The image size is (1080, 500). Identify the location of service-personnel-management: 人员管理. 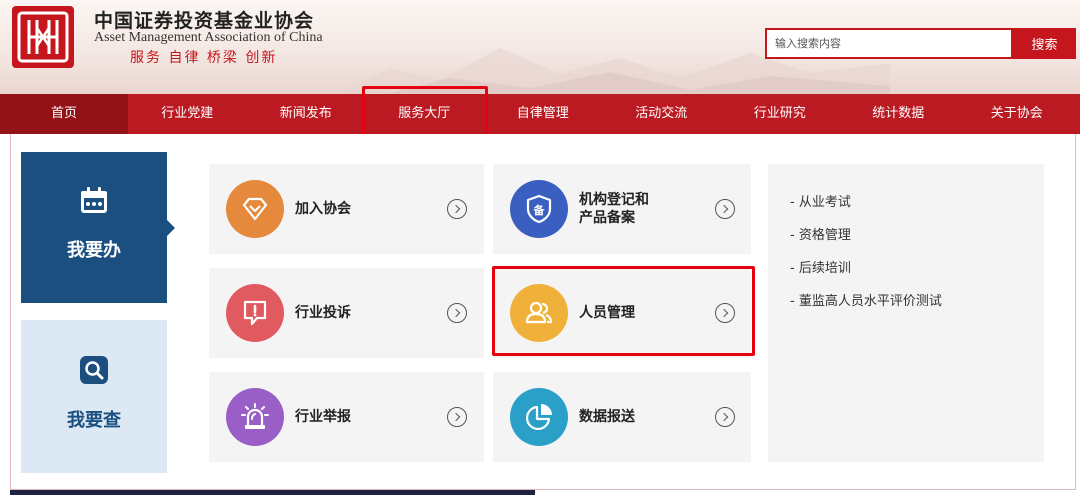
(622, 313).